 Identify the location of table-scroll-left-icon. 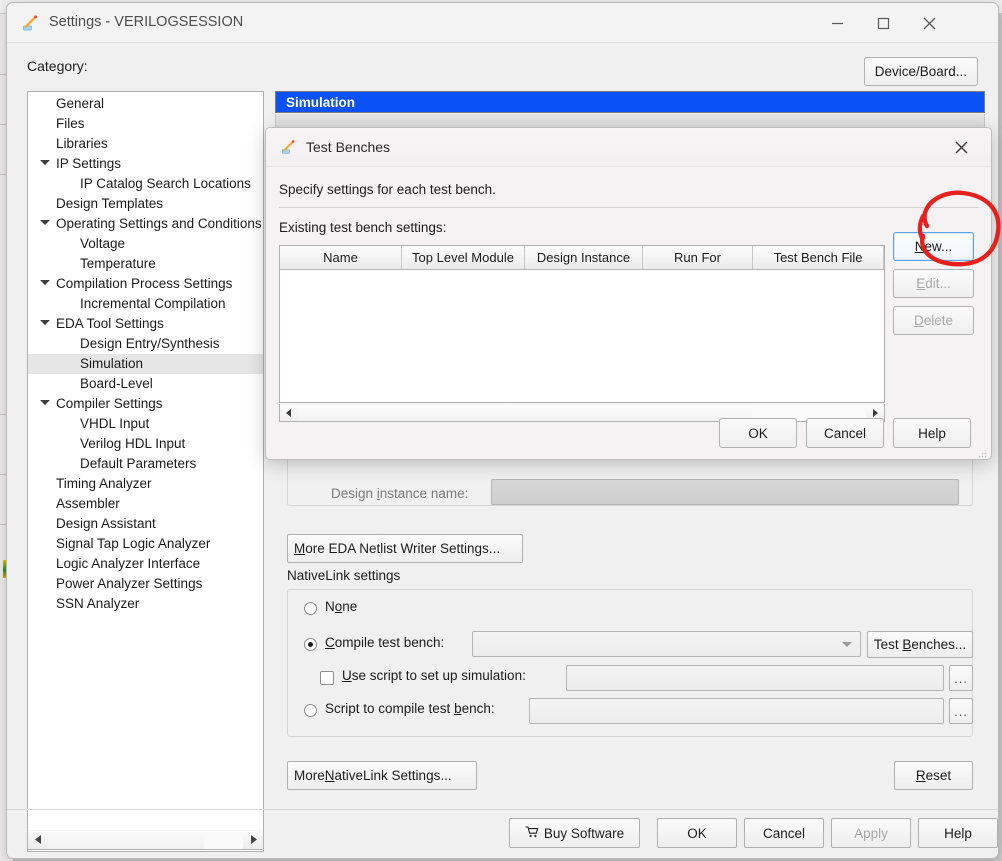
(289, 412).